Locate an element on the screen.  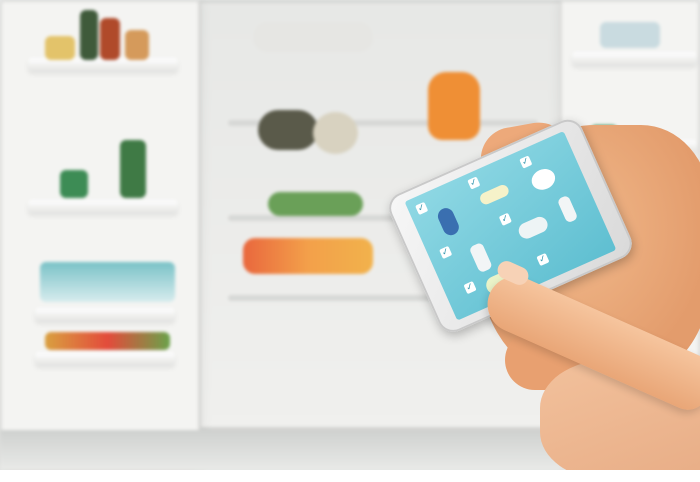
milk-bottle-icon is located at coordinates (480, 257).